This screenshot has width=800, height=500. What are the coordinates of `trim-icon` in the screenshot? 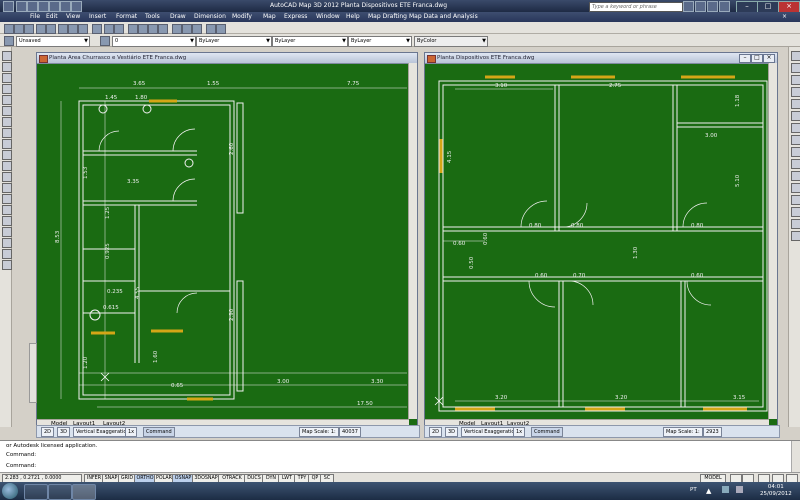 It's located at (795, 164).